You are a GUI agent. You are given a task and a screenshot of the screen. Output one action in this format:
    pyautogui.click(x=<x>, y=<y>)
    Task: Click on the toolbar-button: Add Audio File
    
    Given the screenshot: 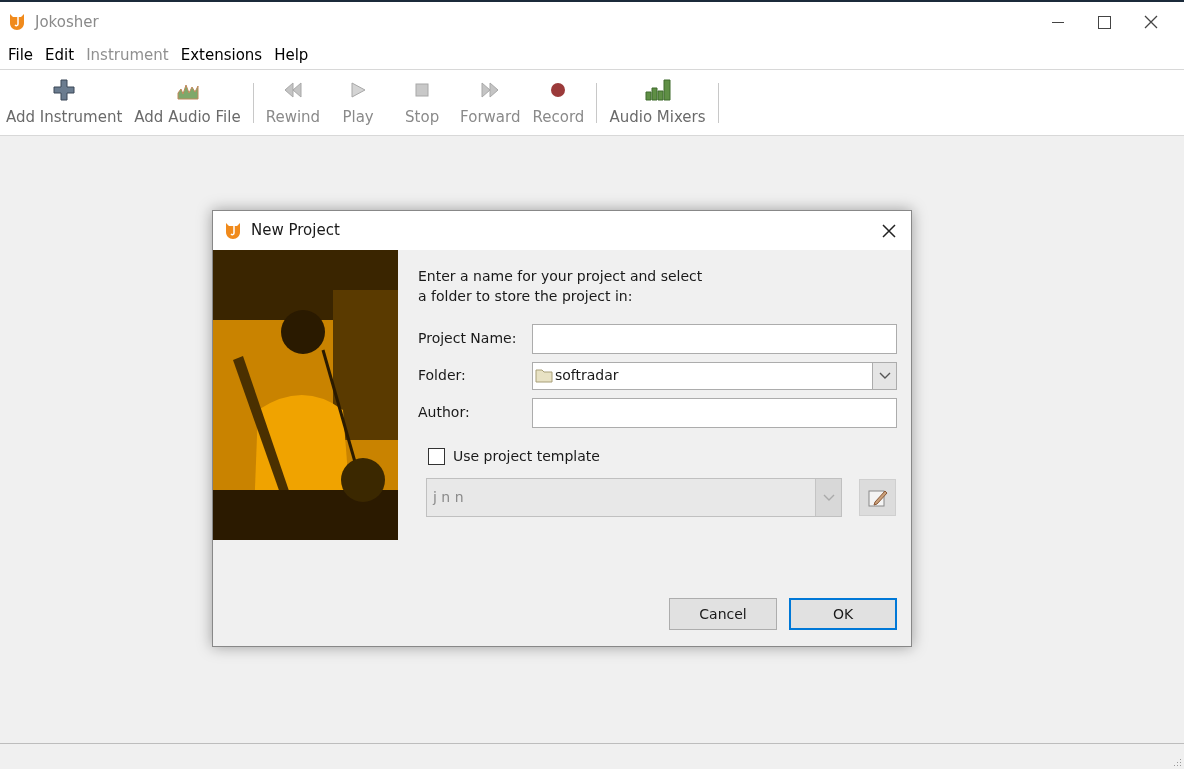 What is the action you would take?
    pyautogui.click(x=187, y=102)
    